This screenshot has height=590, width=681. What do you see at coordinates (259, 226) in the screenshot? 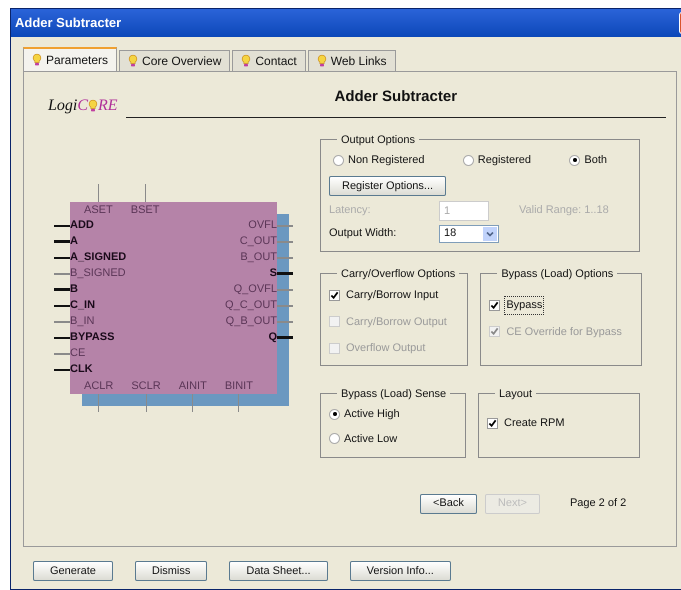
I see `pin: OVFL` at bounding box center [259, 226].